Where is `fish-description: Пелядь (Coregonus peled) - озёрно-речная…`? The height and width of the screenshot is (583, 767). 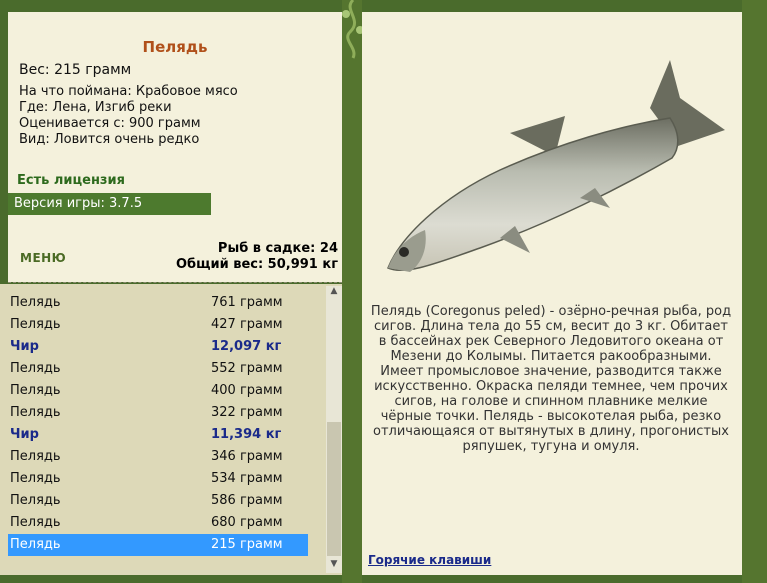
fish-description: Пелядь (Coregonus peled) - озёрно-речная… is located at coordinates (551, 379).